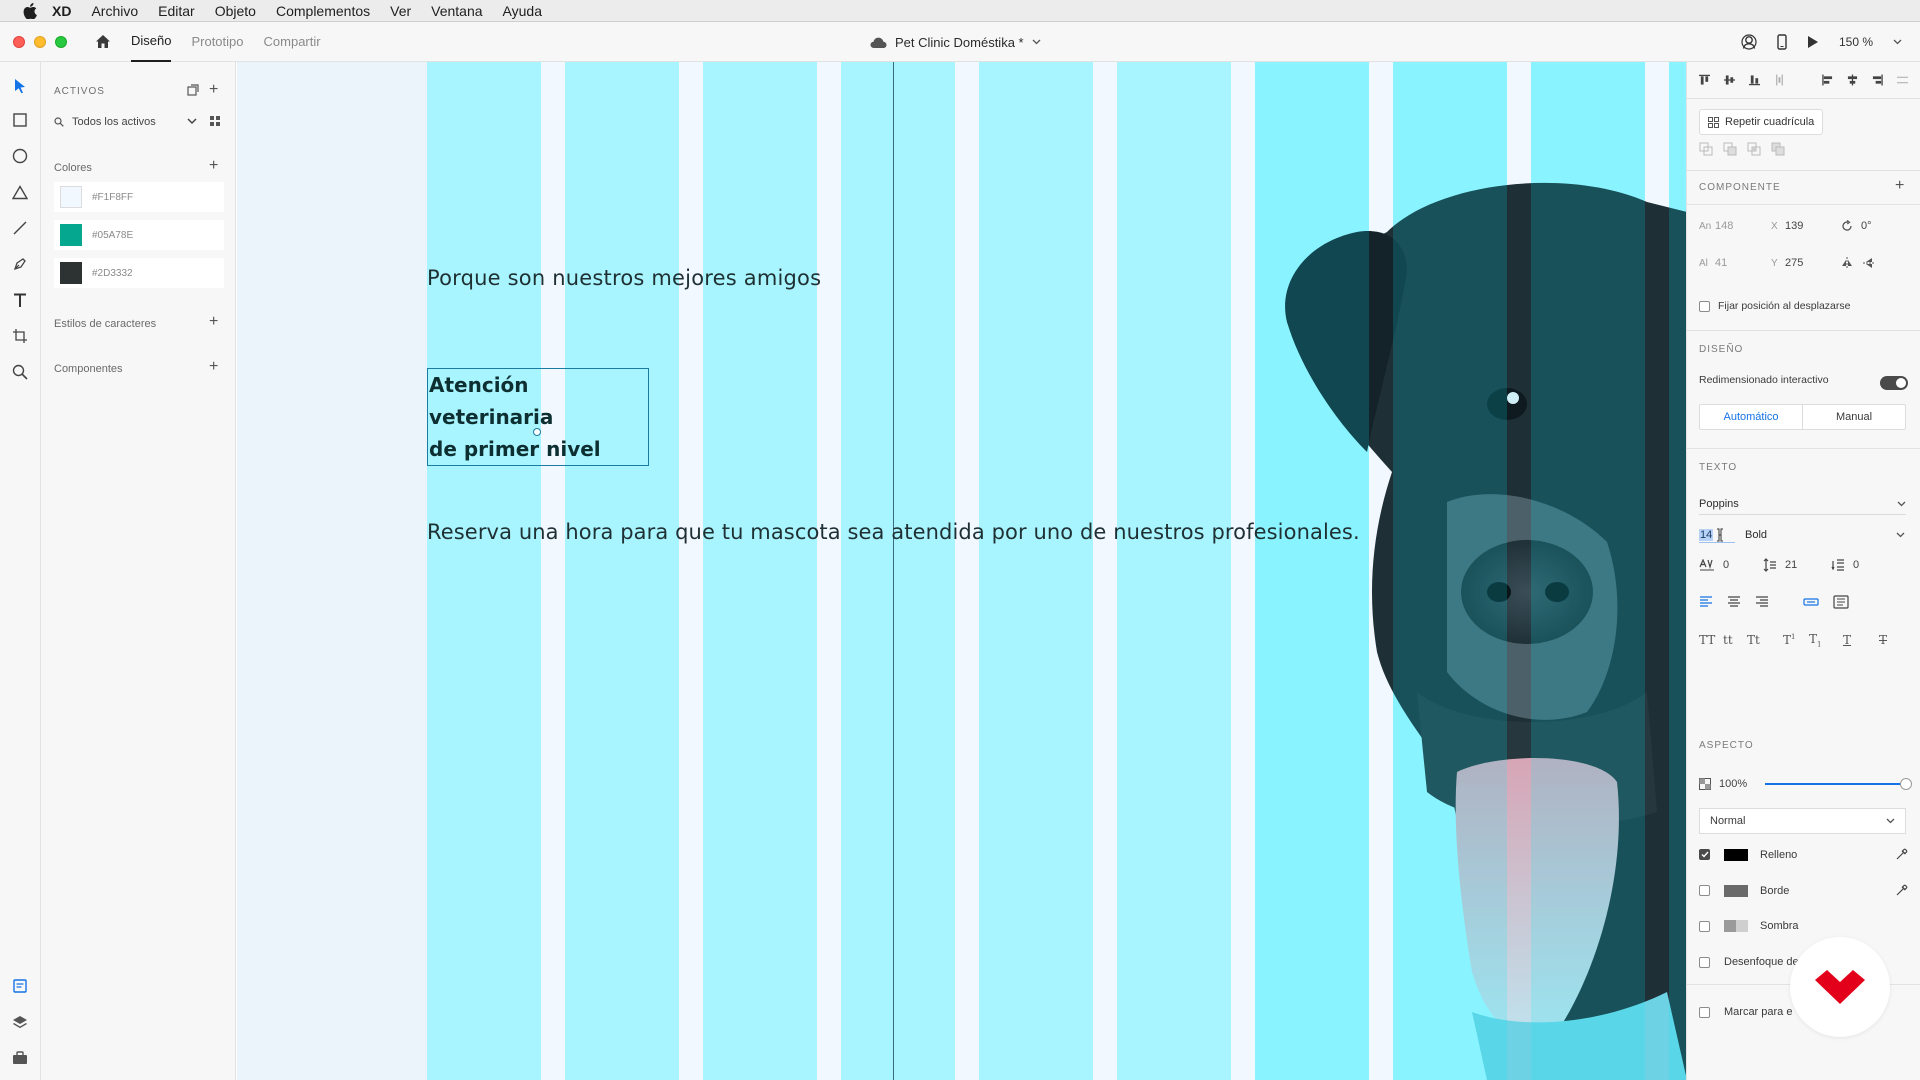 This screenshot has height=1080, width=1920. What do you see at coordinates (1838, 784) in the screenshot?
I see `opacity-slider` at bounding box center [1838, 784].